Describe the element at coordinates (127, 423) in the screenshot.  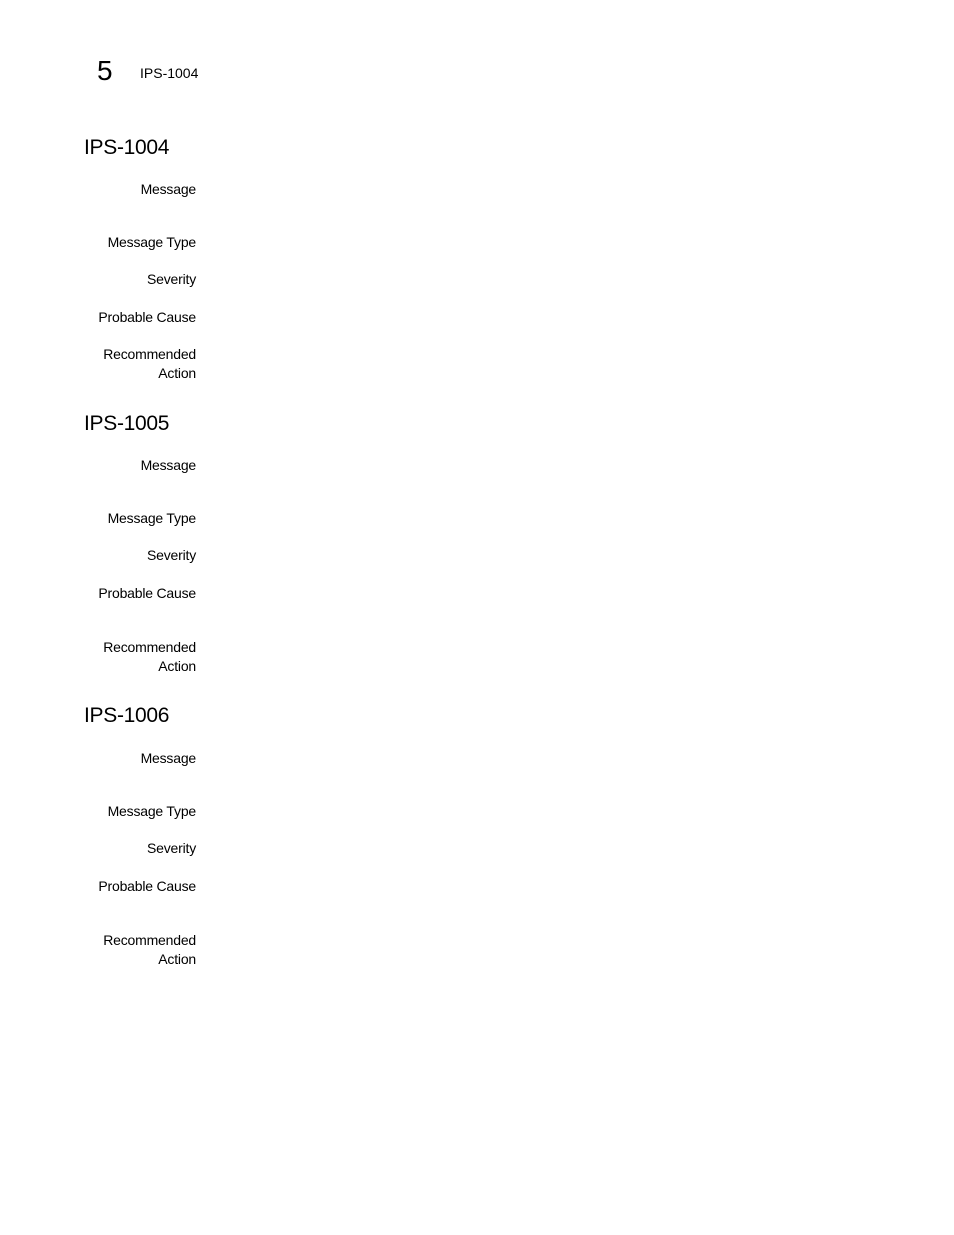
I see `section-title: IPS-1005` at that location.